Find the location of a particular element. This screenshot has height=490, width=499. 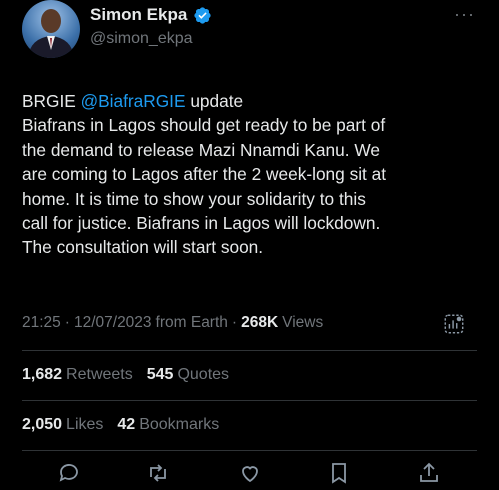

quotes-stat: 545 Quotes is located at coordinates (188, 375).